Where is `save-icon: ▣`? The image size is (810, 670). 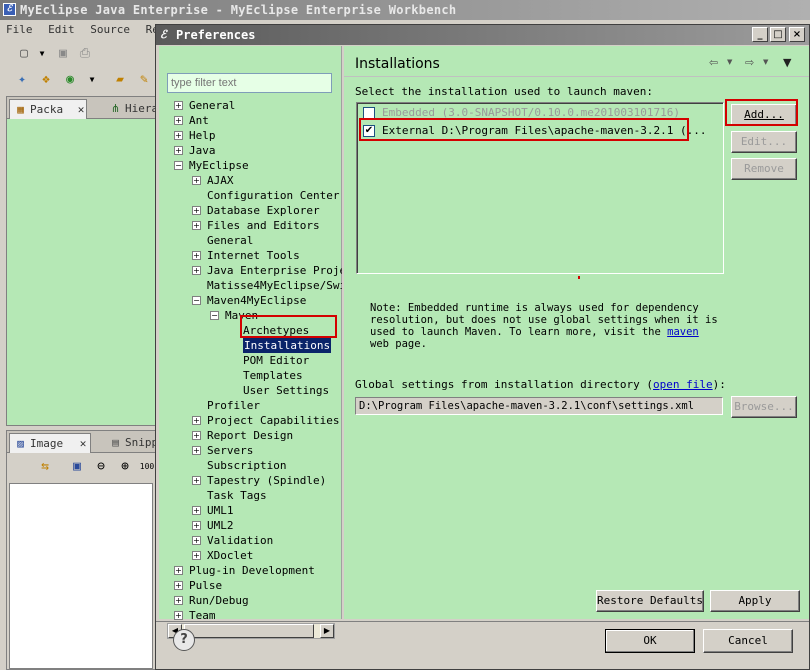
save-icon: ▣ is located at coordinates (63, 54).